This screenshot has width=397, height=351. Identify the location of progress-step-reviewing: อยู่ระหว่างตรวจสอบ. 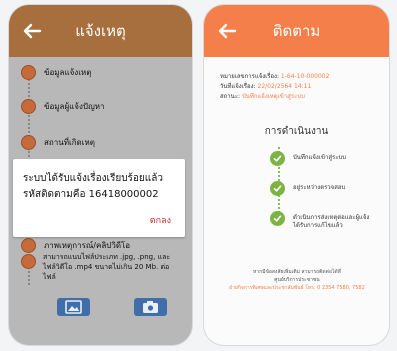
(322, 188).